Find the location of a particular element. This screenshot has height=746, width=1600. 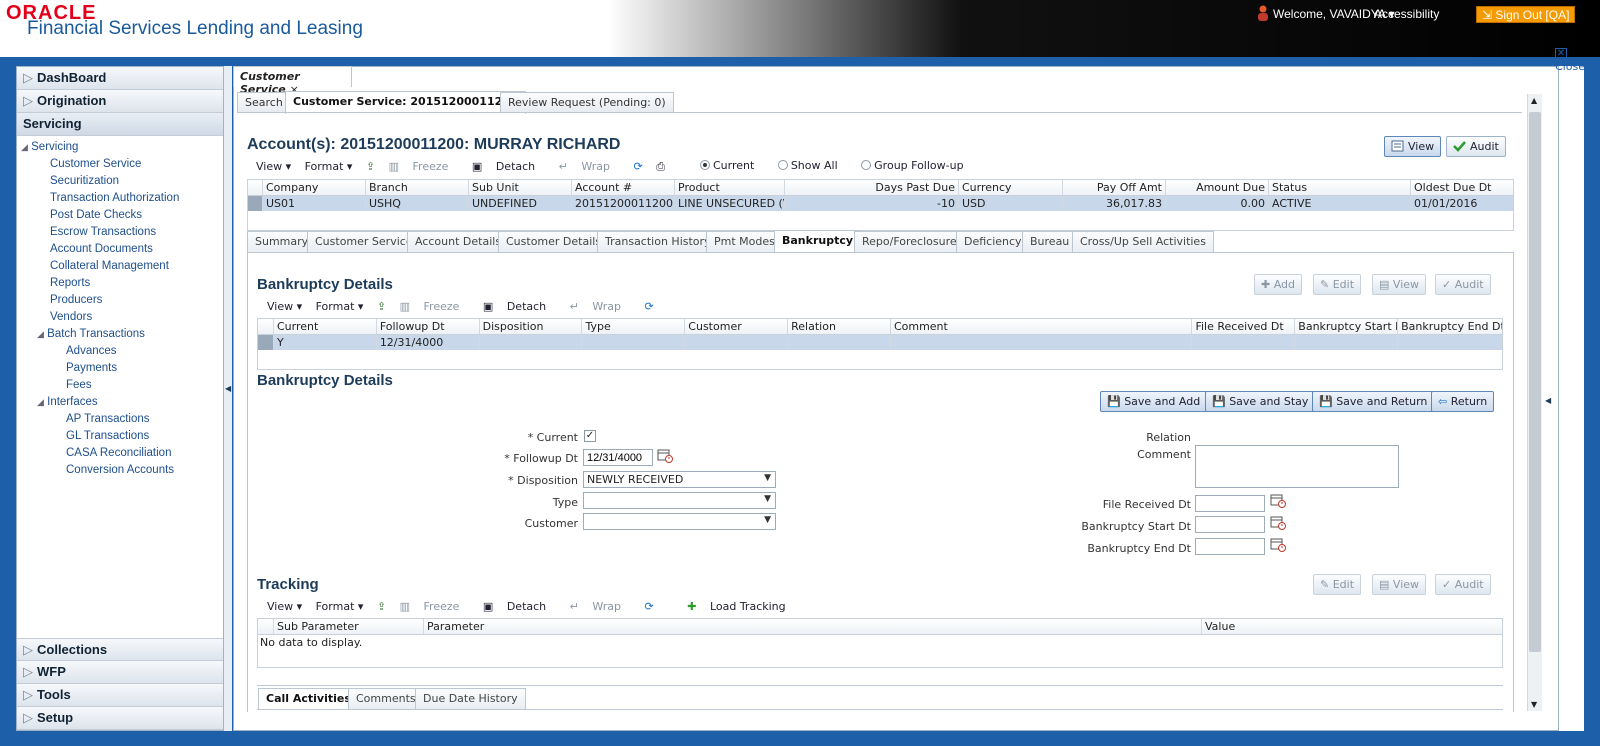

tab-pmt-modes: Pmt Modes is located at coordinates (744, 241).